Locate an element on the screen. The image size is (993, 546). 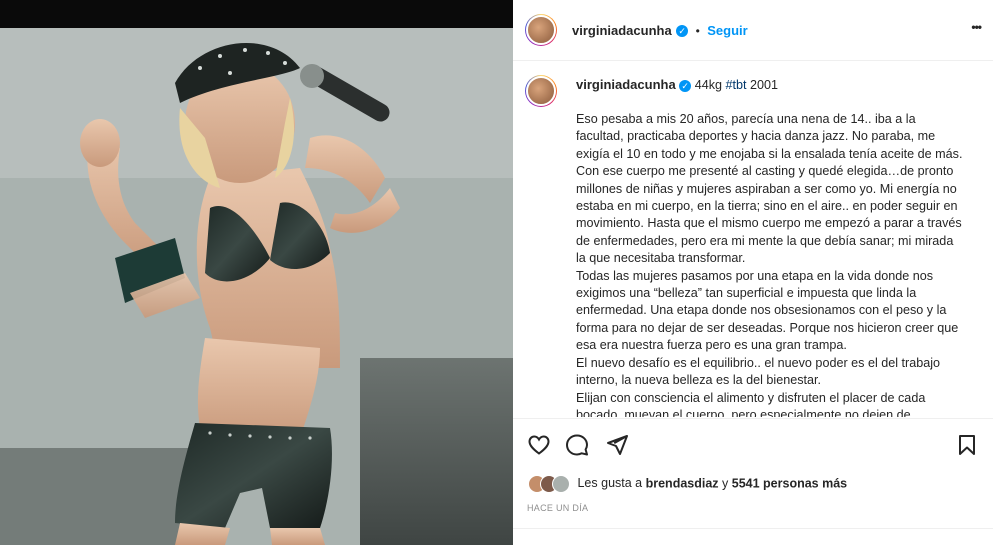
heart-icon is located at coordinates (539, 445).